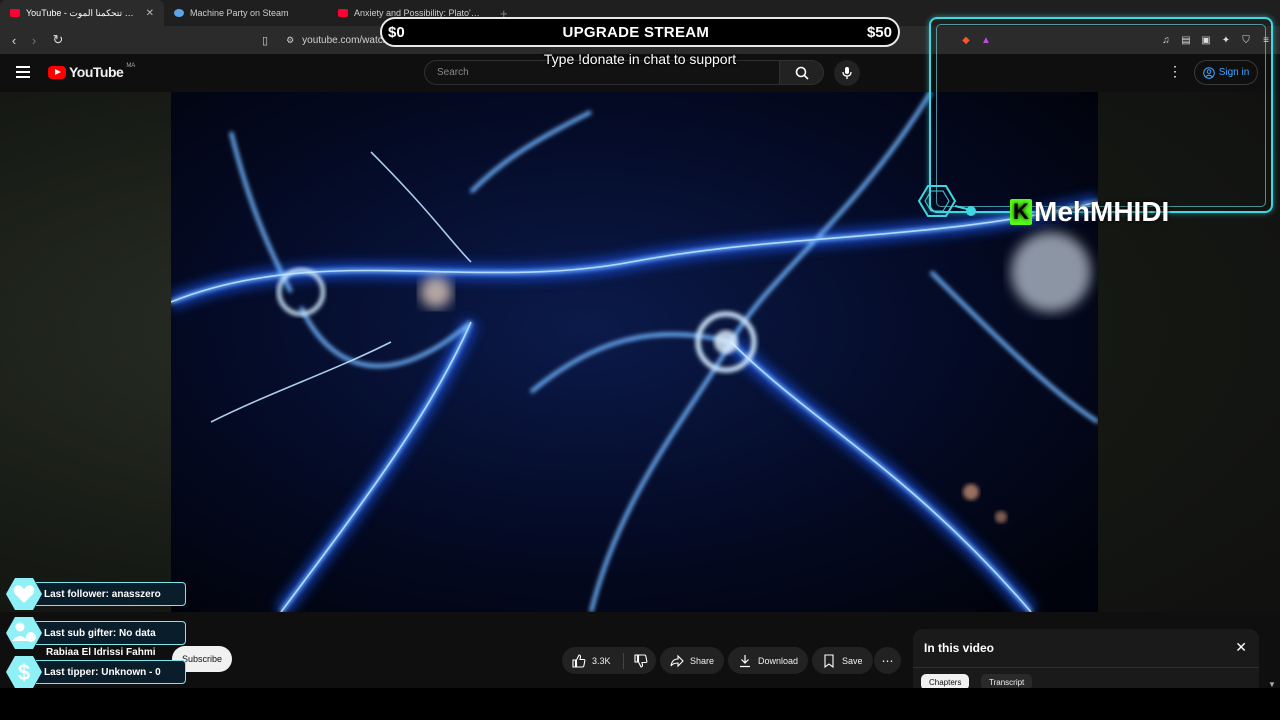 The height and width of the screenshot is (720, 1280). I want to click on like-dislike-group: 3.3K, so click(609, 660).